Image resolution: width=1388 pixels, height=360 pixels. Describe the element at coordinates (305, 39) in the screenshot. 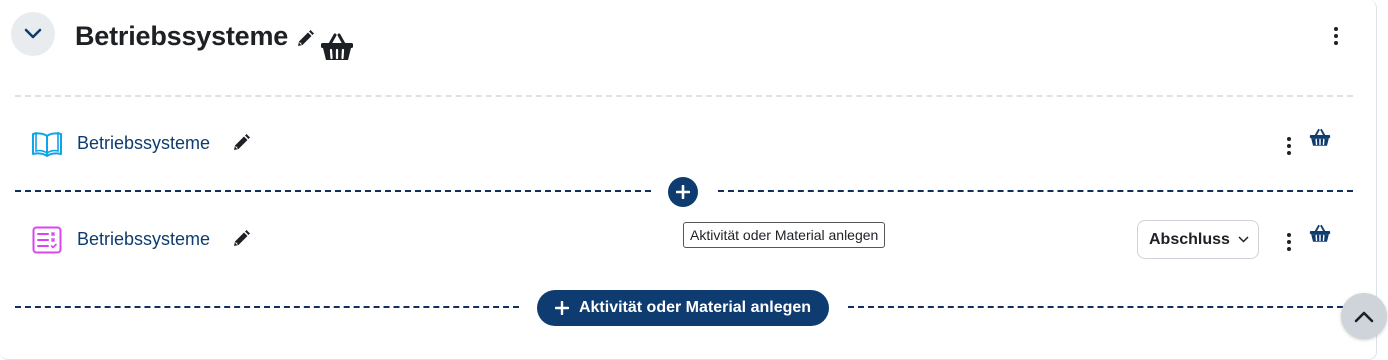

I see `edit-section-title-icon` at that location.